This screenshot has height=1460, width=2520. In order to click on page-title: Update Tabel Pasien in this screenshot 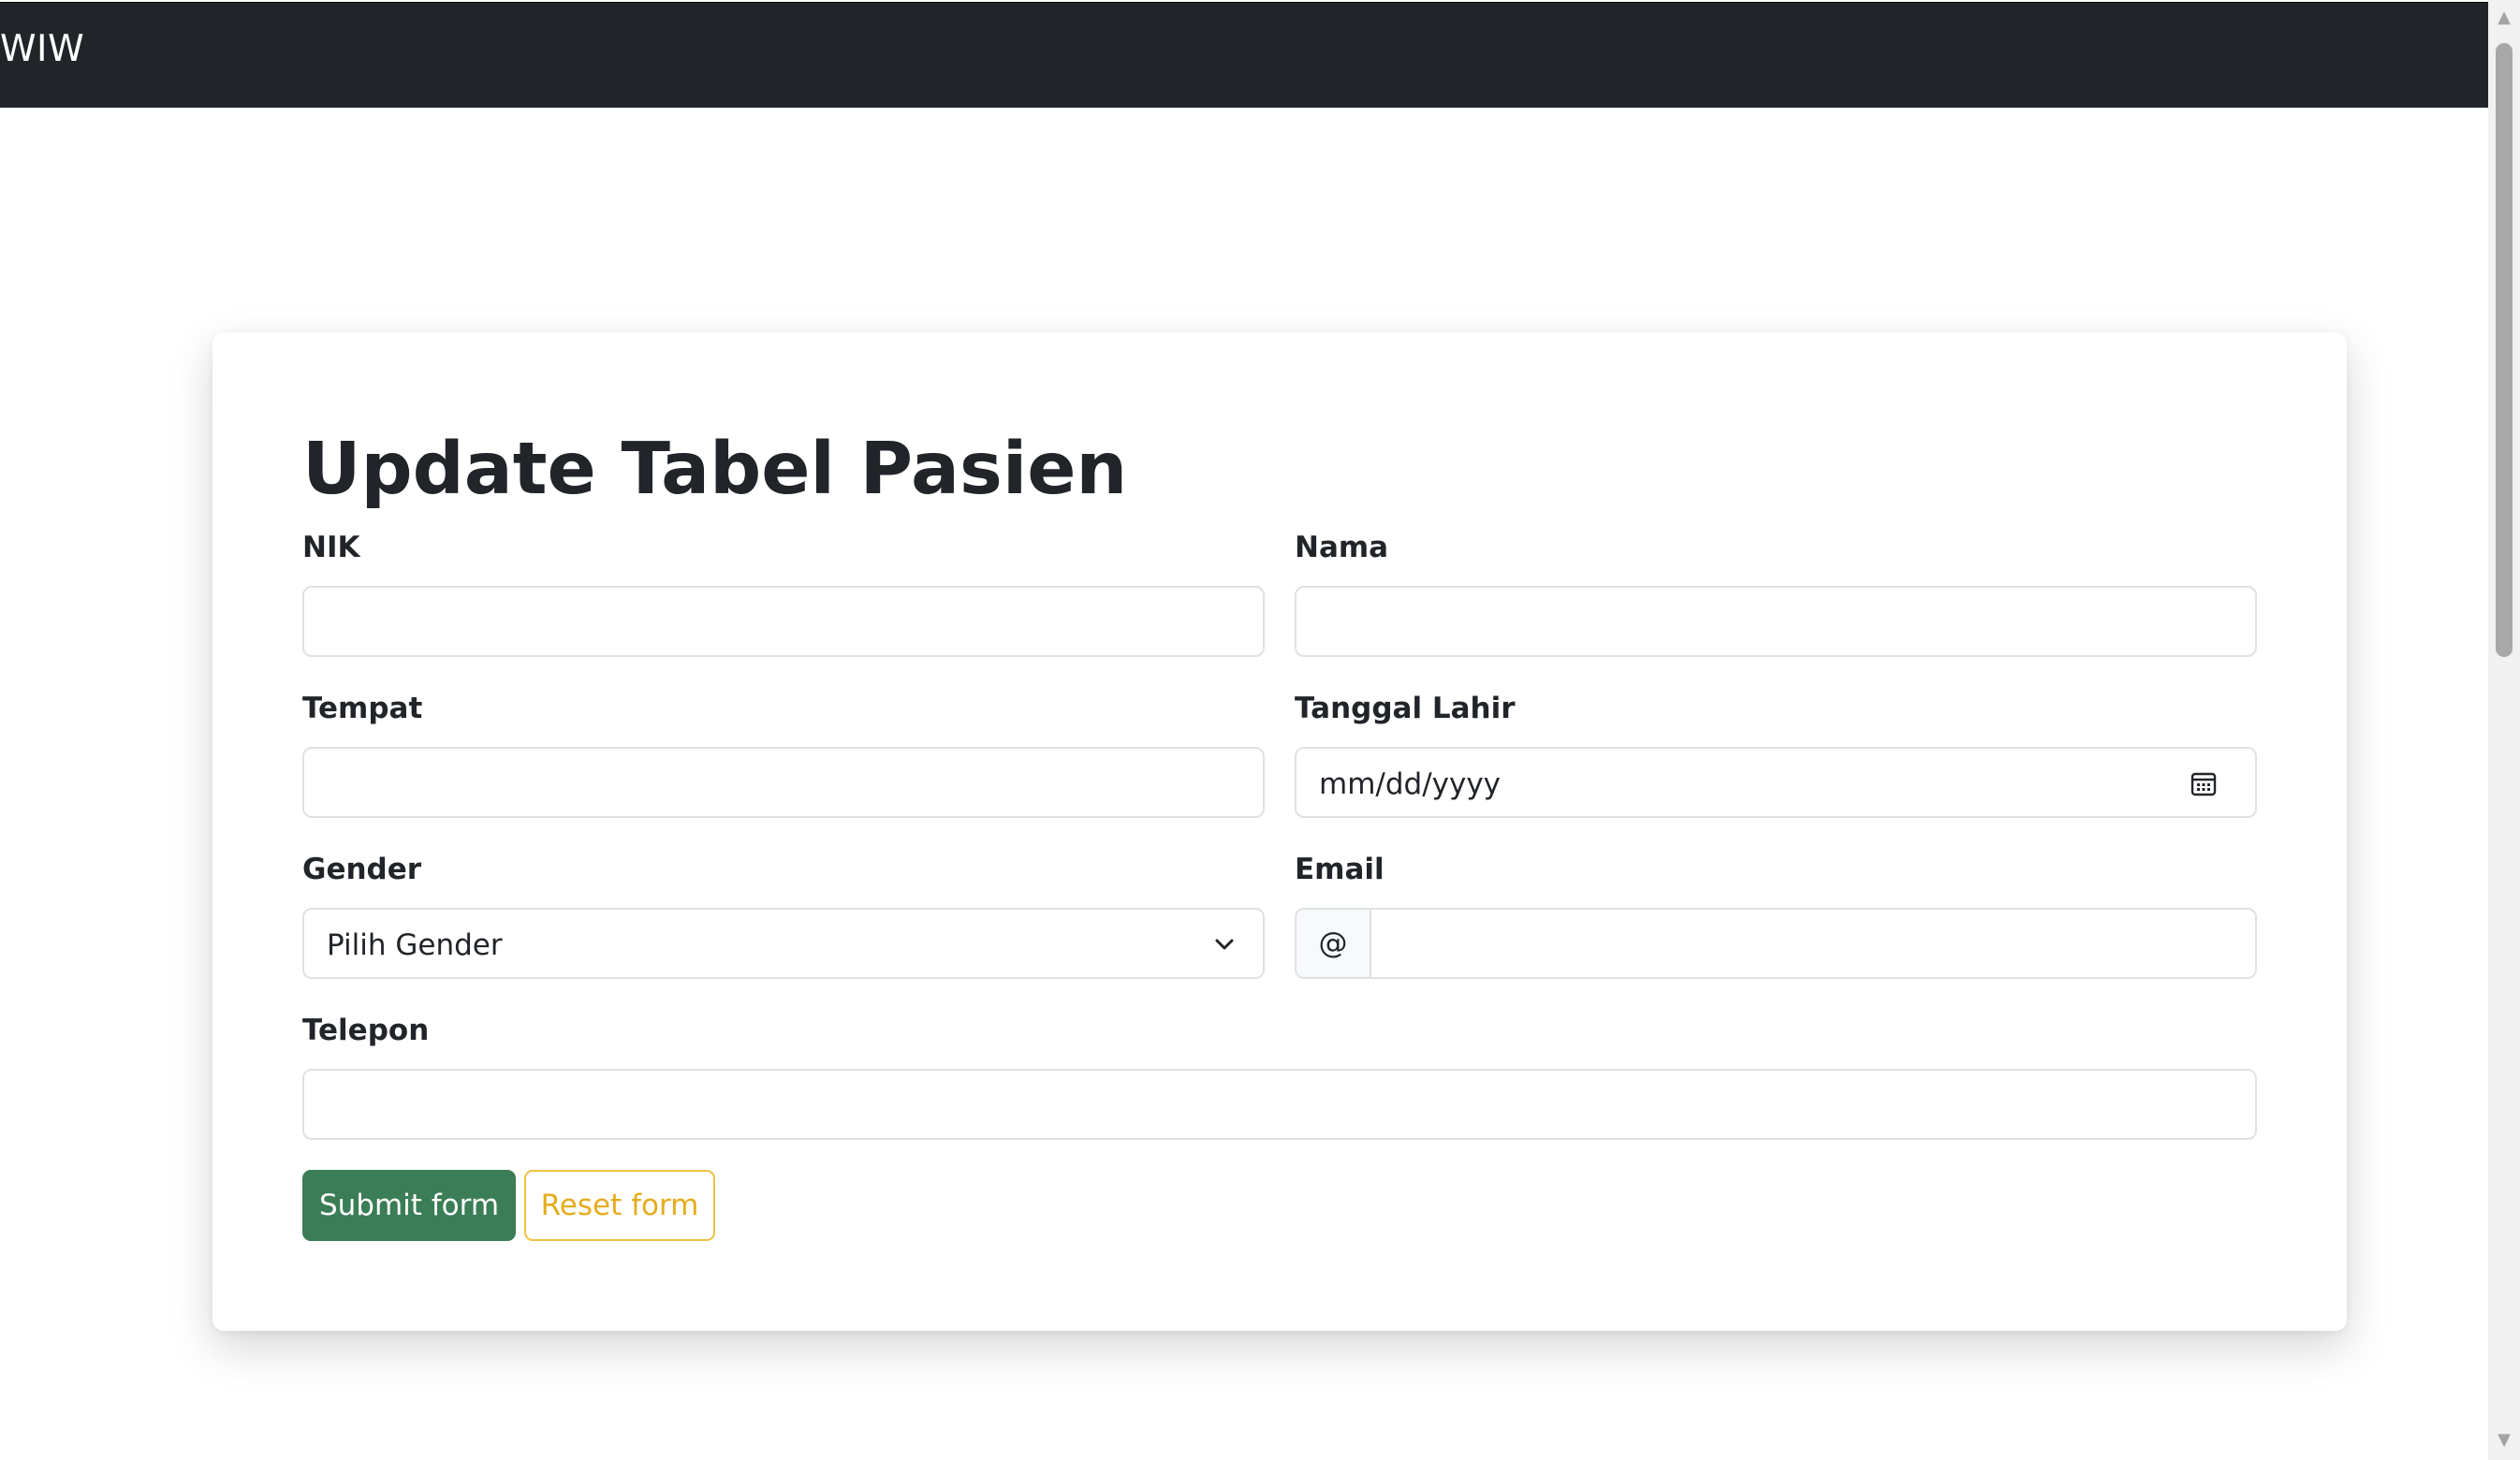, I will do `click(715, 470)`.